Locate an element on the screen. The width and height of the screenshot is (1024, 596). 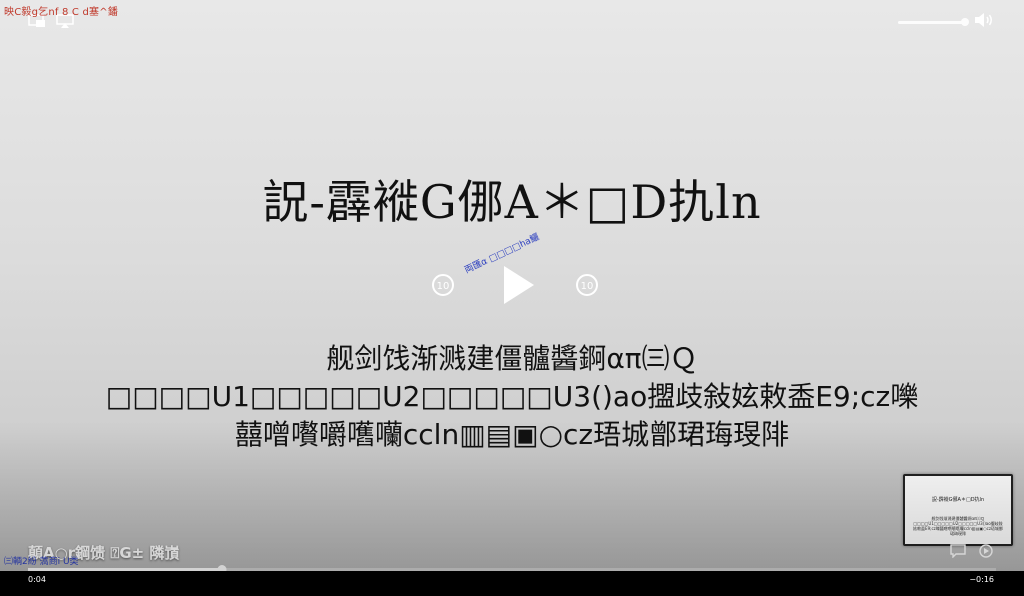
volume-slider is located at coordinates (933, 21).